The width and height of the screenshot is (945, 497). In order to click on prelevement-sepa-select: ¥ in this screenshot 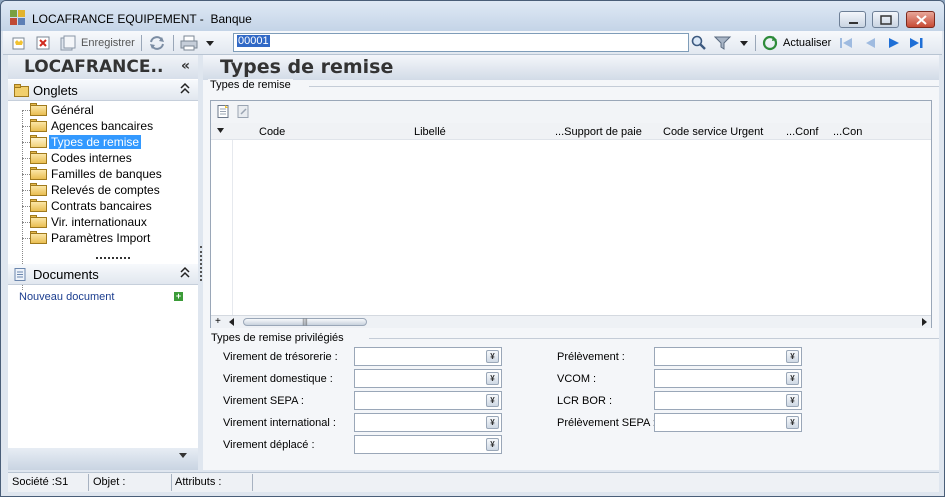, I will do `click(728, 422)`.